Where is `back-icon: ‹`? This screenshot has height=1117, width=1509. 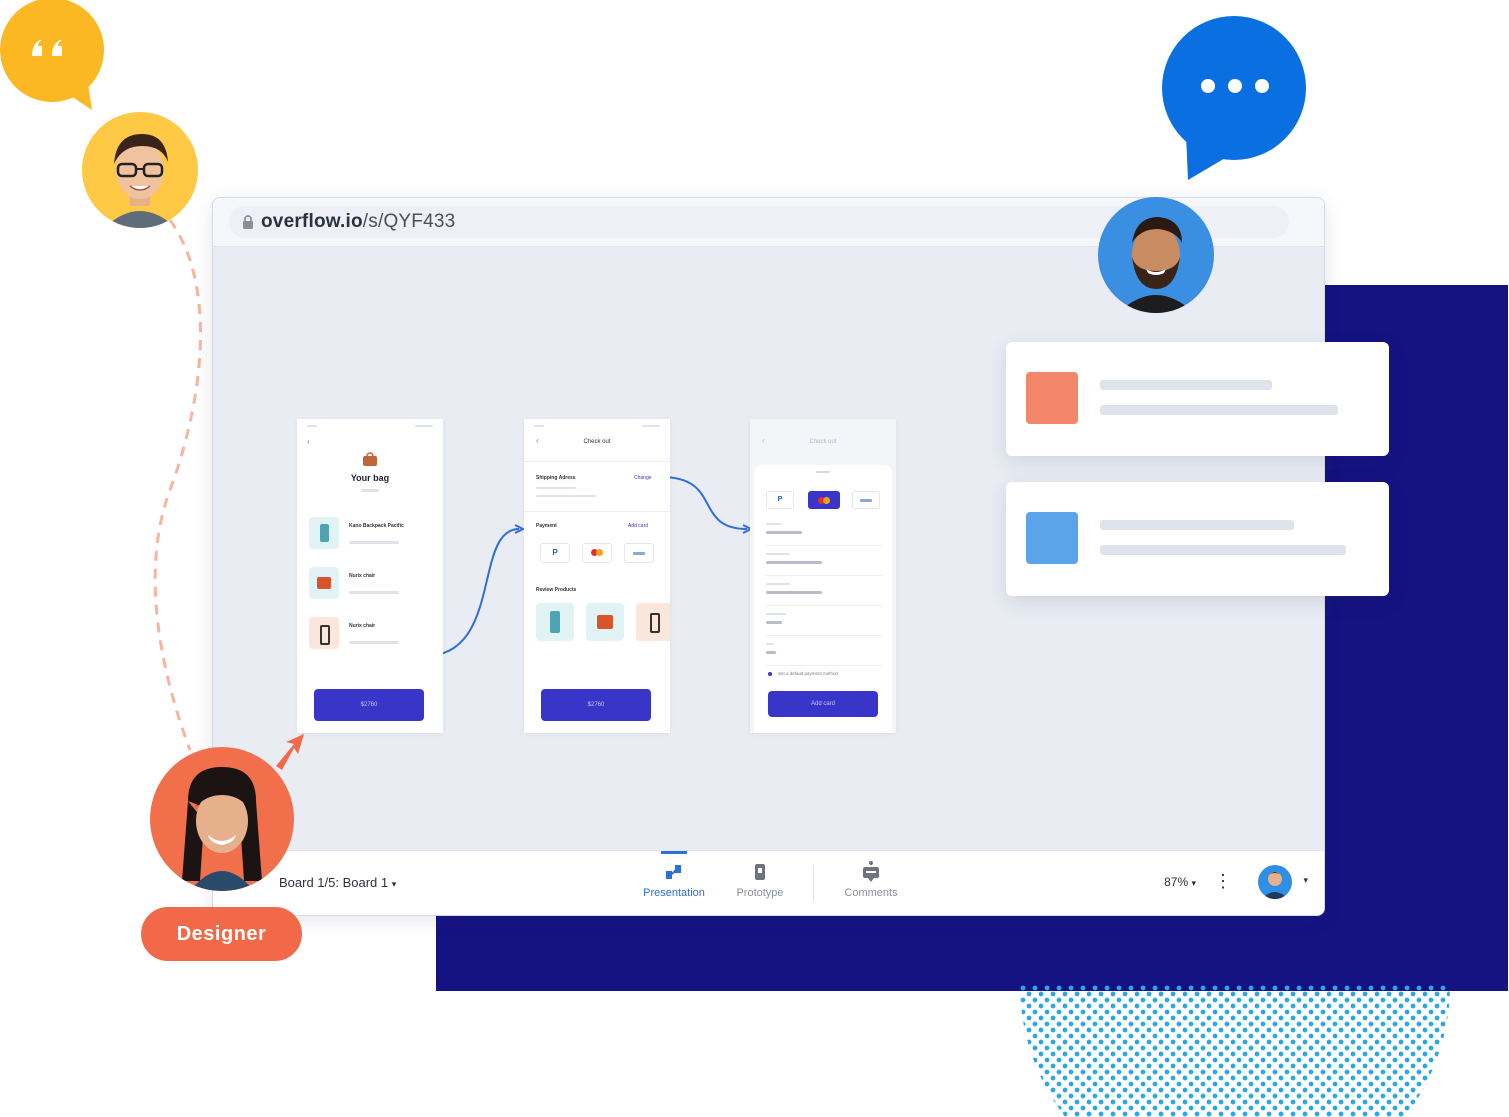 back-icon: ‹ is located at coordinates (308, 441).